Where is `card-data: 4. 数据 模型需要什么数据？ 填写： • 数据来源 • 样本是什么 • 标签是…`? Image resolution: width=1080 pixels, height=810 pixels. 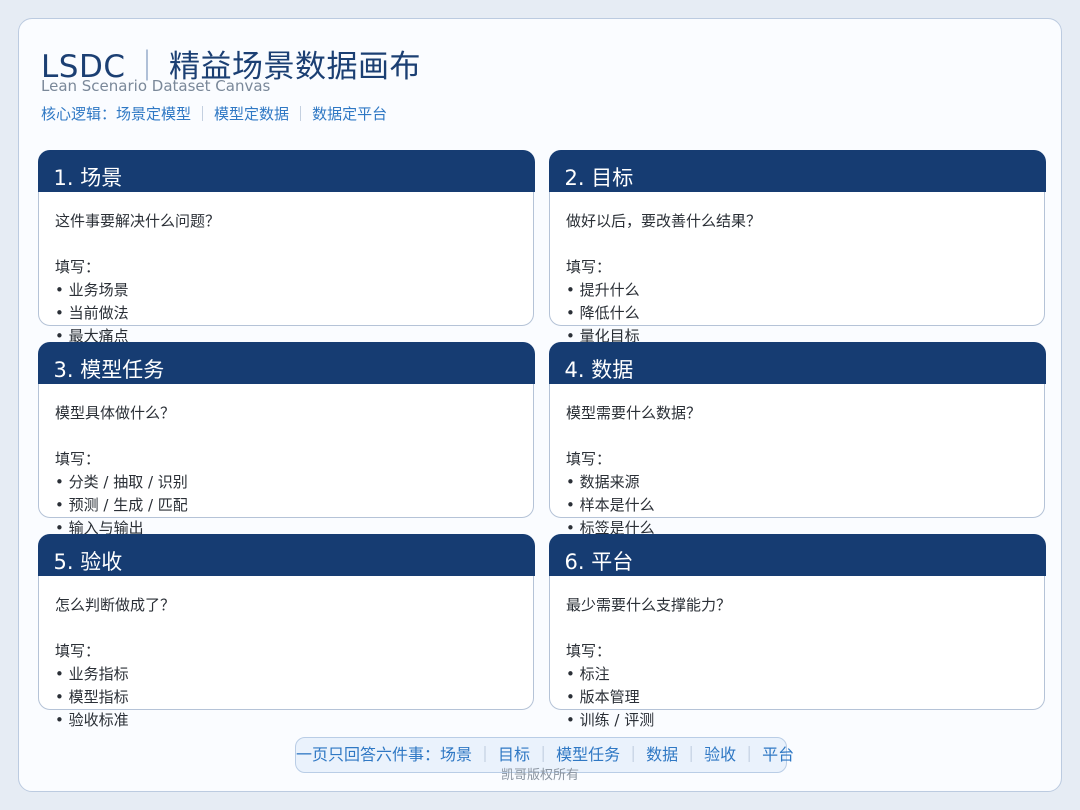
card-data: 4. 数据 模型需要什么数据？ 填写： • 数据来源 • 样本是什么 • 标签是… is located at coordinates (797, 439).